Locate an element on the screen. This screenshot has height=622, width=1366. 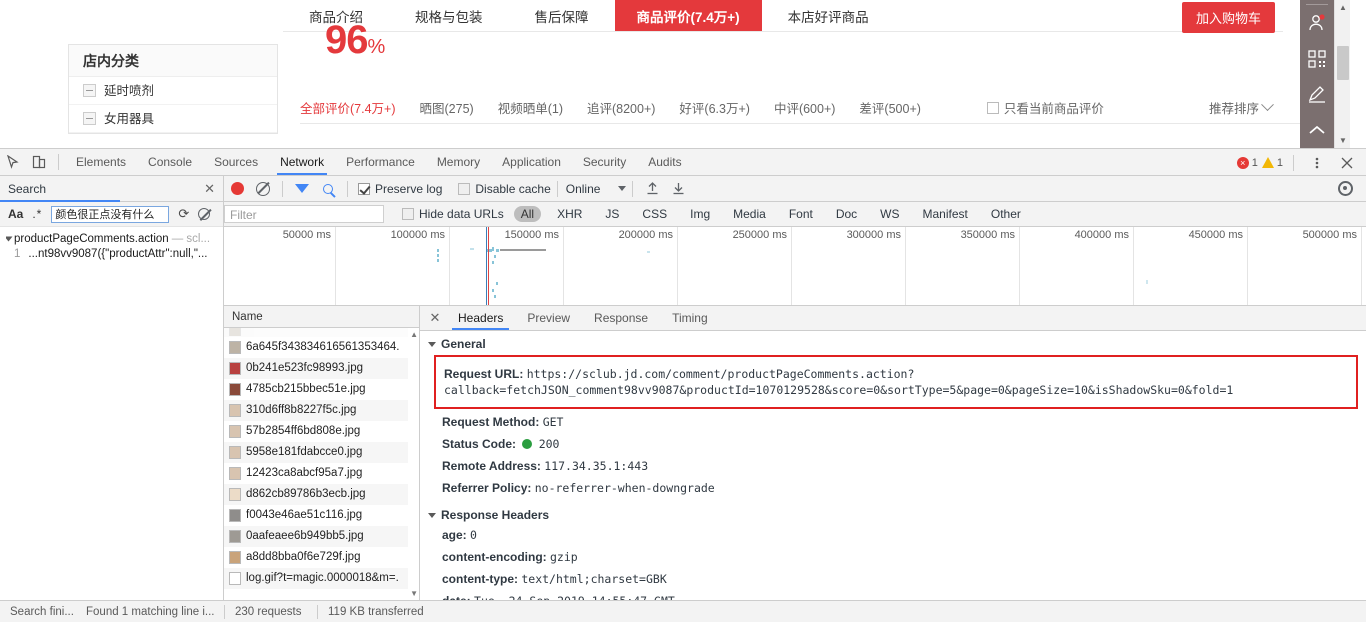
close-detail-icon: ✕ is located at coordinates (435, 318).